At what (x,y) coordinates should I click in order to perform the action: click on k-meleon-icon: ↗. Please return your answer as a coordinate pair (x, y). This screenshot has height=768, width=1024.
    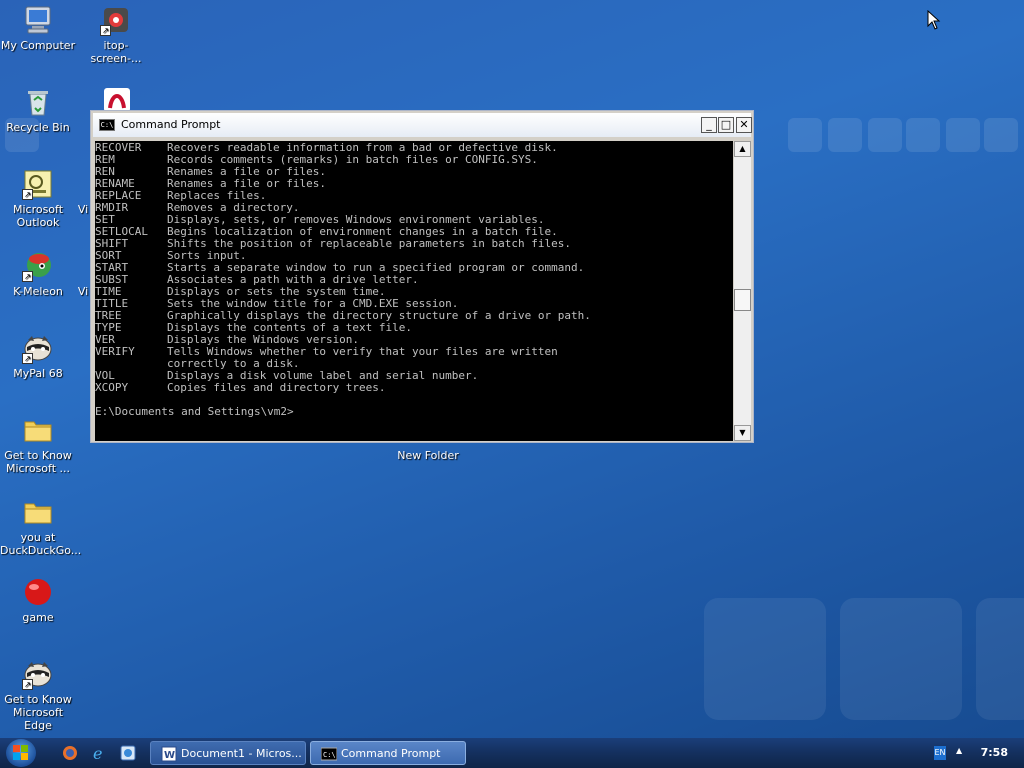
    Looking at the image, I should click on (38, 266).